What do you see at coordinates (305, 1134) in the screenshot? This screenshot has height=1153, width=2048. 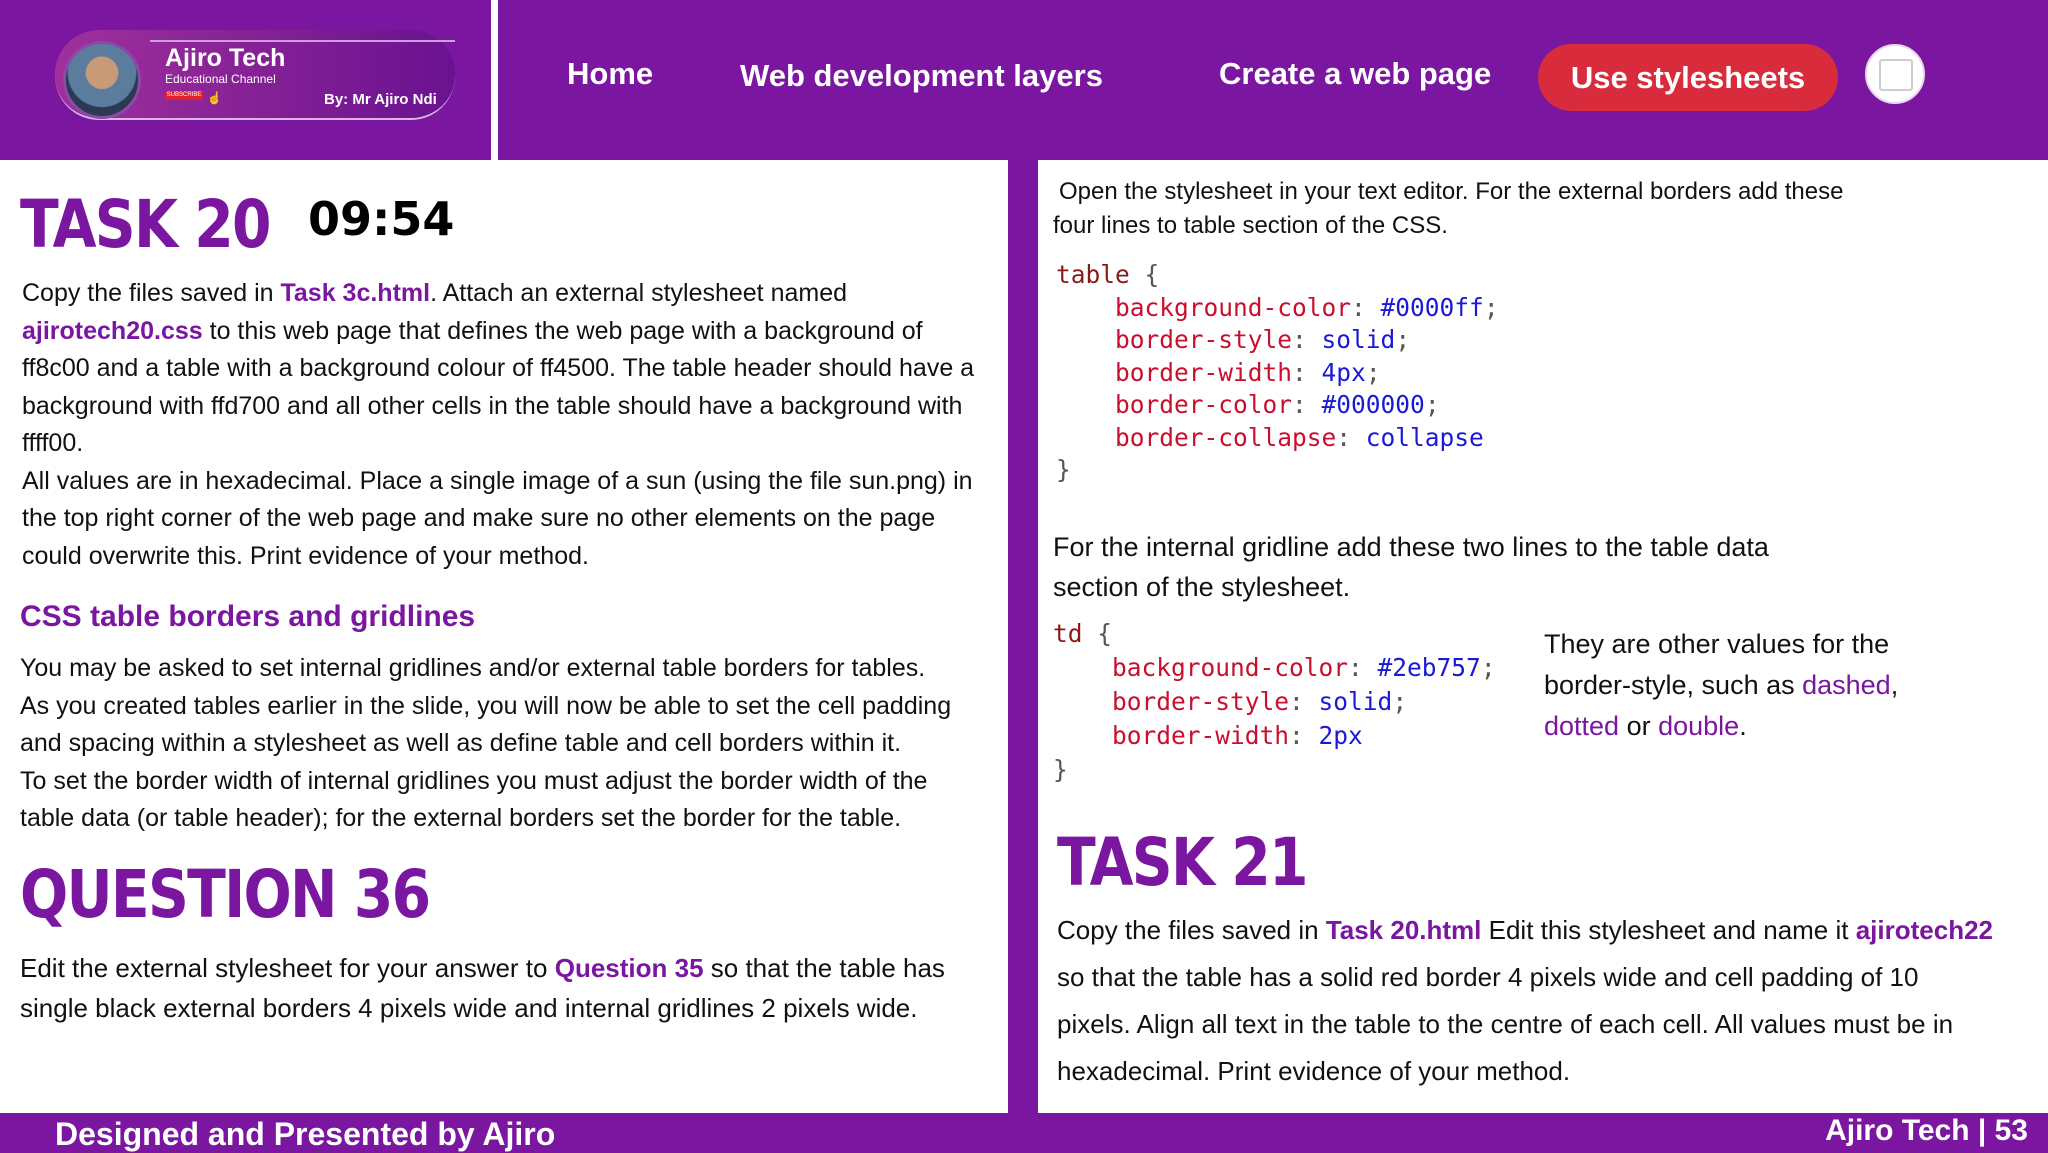 I see `footer-credit: Designed and Presented by Ajiro` at bounding box center [305, 1134].